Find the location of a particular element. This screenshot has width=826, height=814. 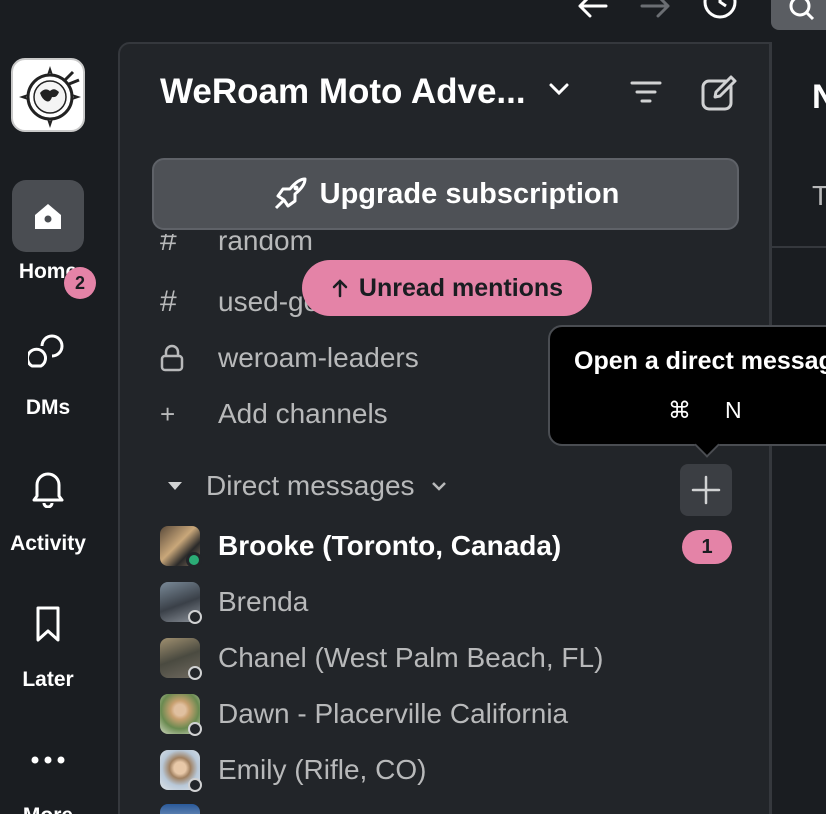

unread-count-badge: 1 is located at coordinates (707, 547).